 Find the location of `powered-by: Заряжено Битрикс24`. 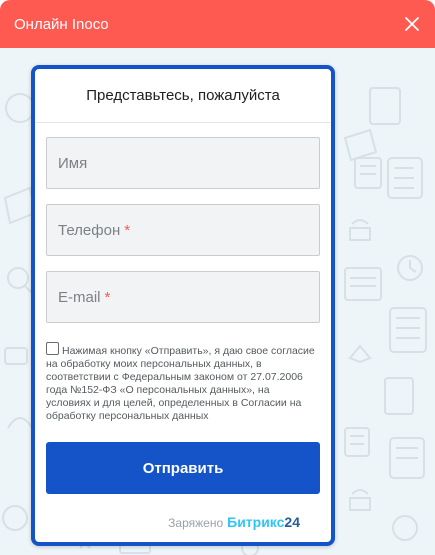

powered-by: Заряжено Битрикс24 is located at coordinates (234, 522).